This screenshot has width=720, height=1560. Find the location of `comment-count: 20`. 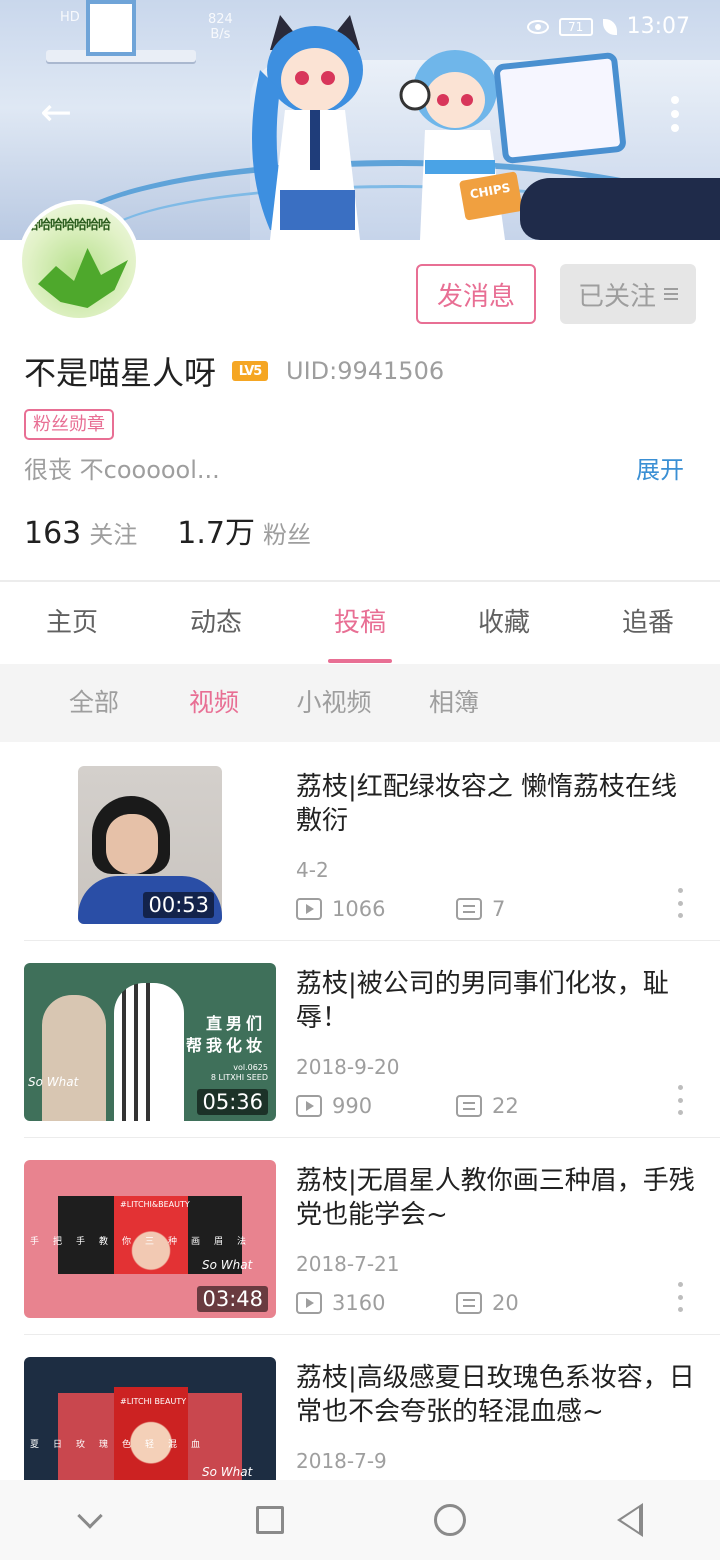

comment-count: 20 is located at coordinates (505, 1303).